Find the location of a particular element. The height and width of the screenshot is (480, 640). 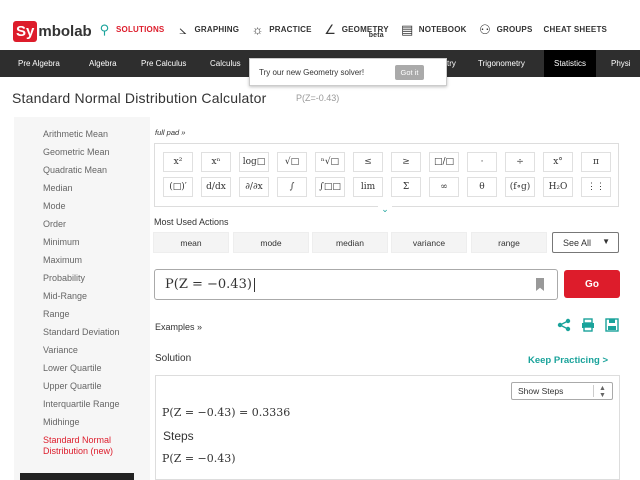

sidebar-item-minimum: Minimum is located at coordinates (61, 242).